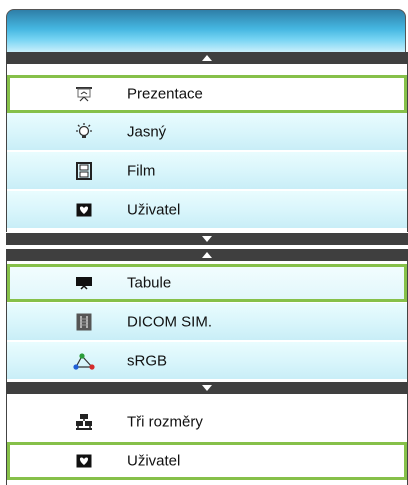 This screenshot has height=485, width=408. What do you see at coordinates (207, 422) in the screenshot?
I see `menu-item-3d: Tři rozměry` at bounding box center [207, 422].